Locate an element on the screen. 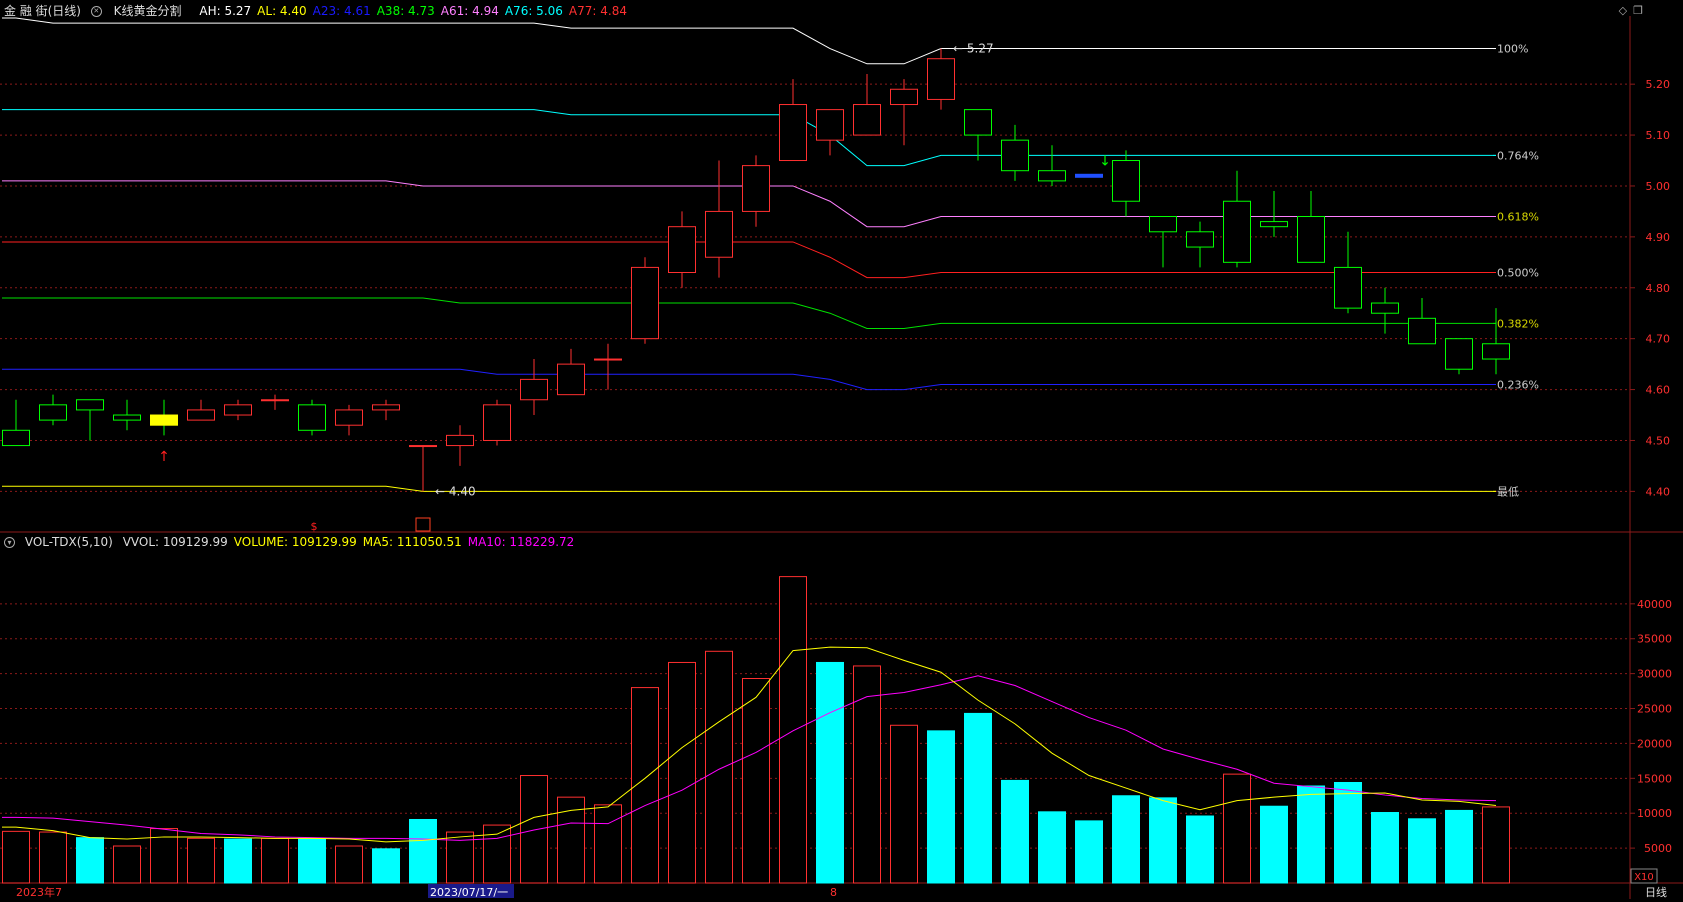  vol-indicator-name: VOL-TDX(5,10) is located at coordinates (69, 542).